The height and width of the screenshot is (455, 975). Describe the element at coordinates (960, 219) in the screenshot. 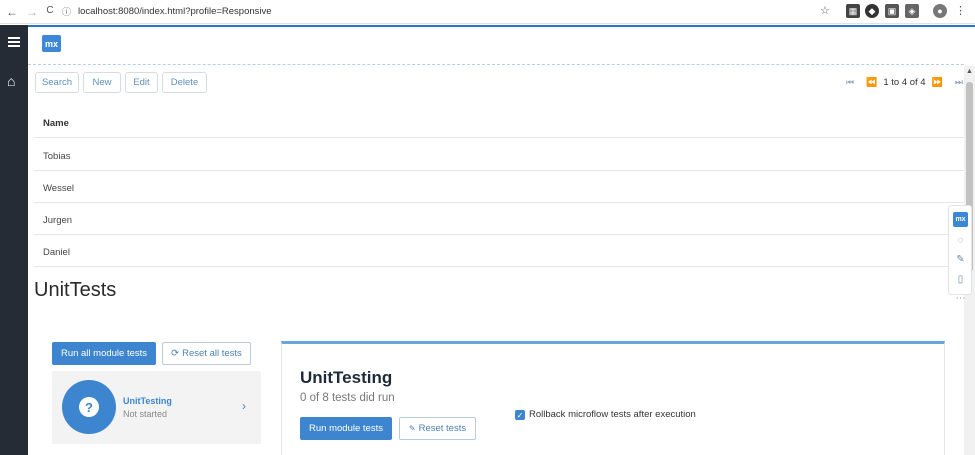

I see `mx-icon: mx` at that location.